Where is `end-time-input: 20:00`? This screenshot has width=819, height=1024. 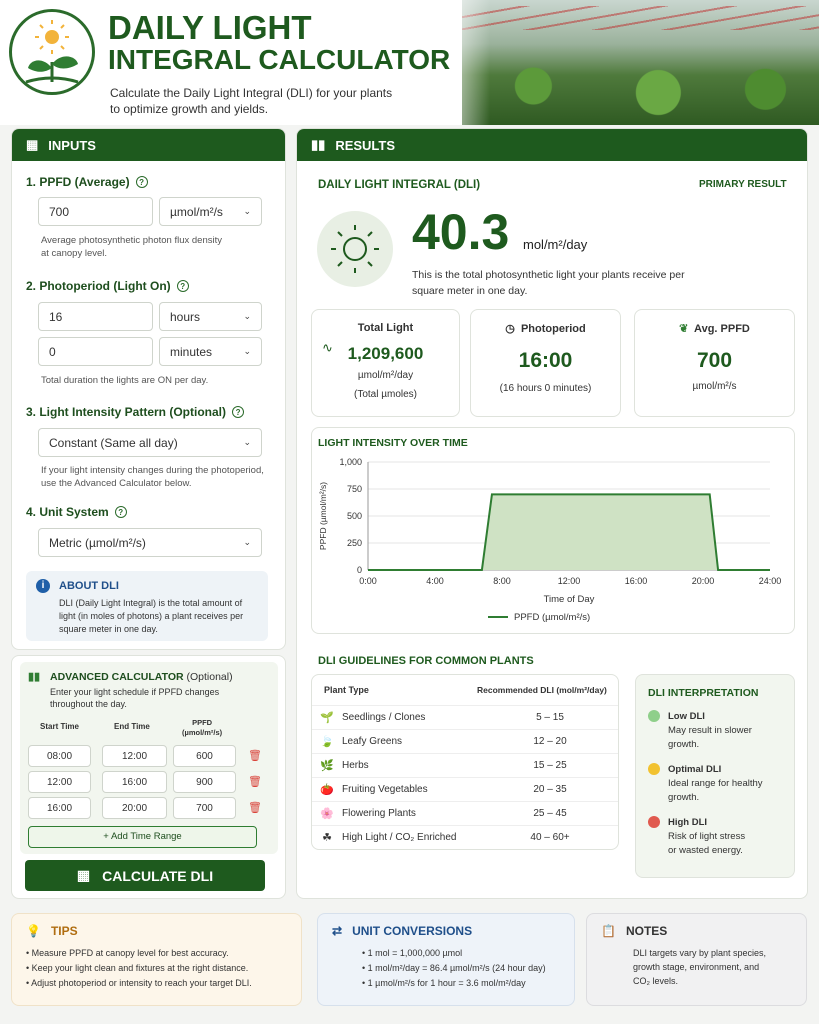 end-time-input: 20:00 is located at coordinates (134, 808).